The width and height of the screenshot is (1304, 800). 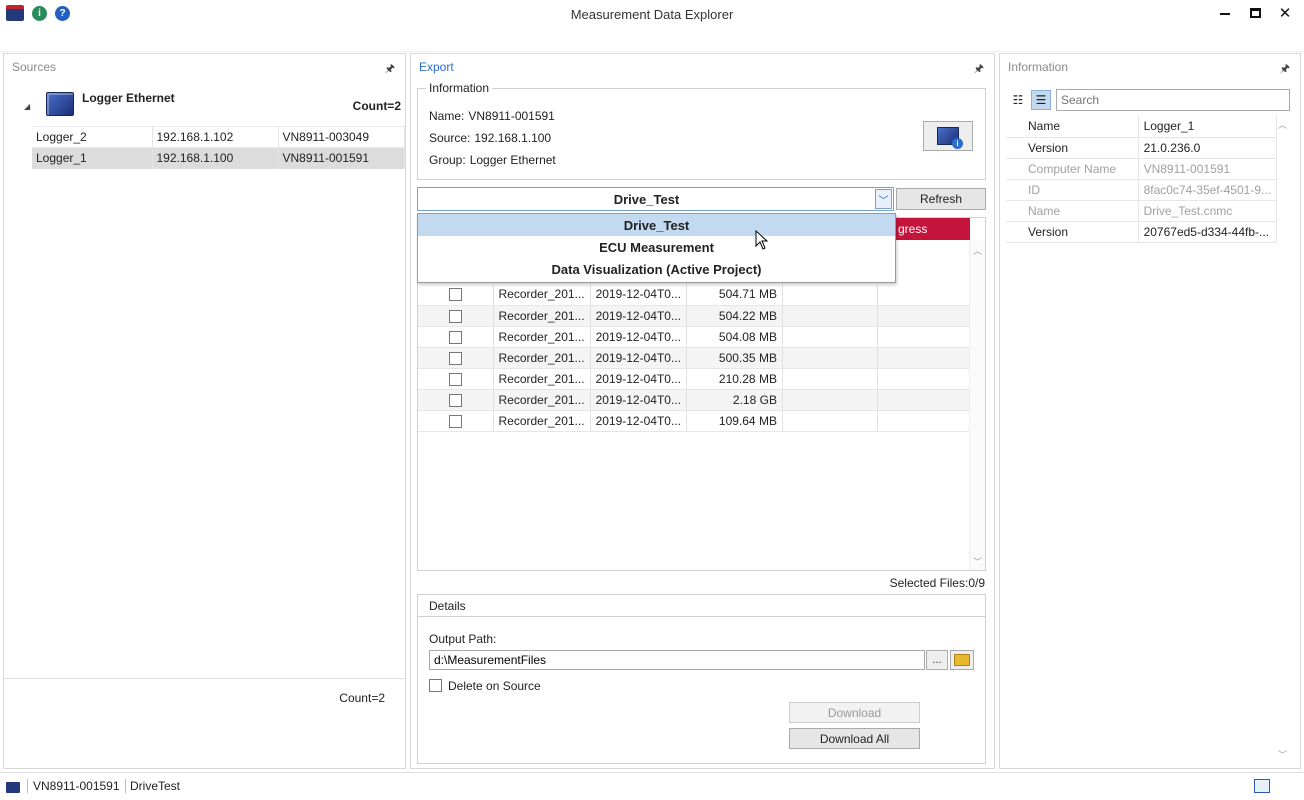 I want to click on maximize-button, so click(x=1255, y=13).